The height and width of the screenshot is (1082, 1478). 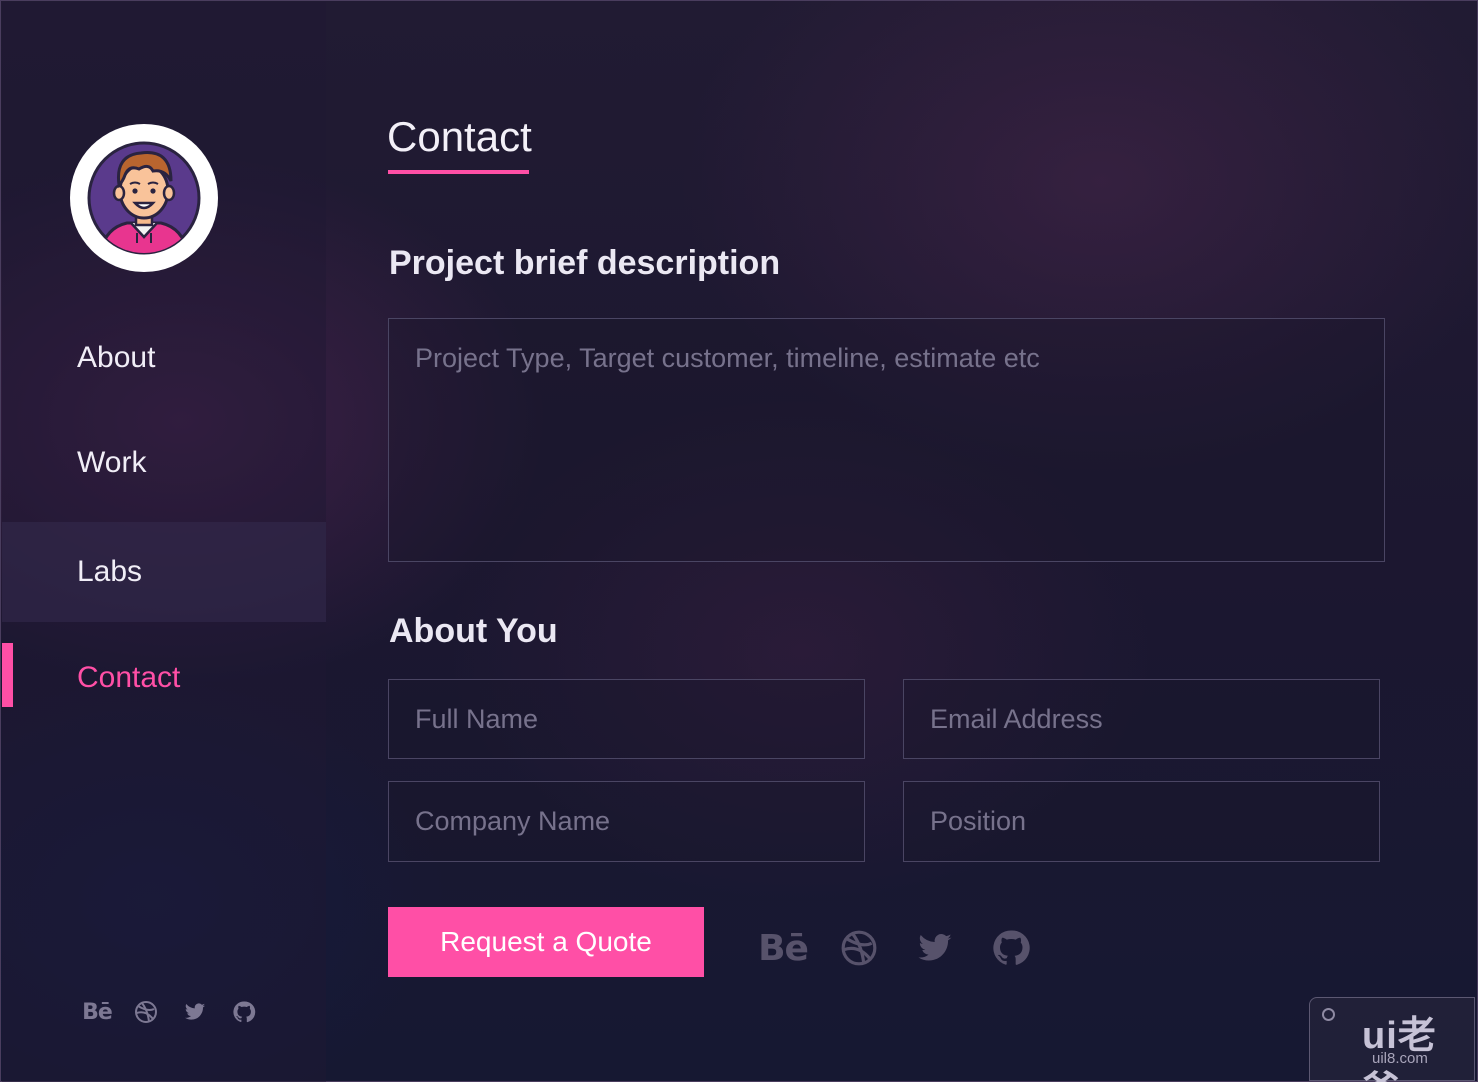 I want to click on project-section-heading: Project brief description, so click(x=585, y=263).